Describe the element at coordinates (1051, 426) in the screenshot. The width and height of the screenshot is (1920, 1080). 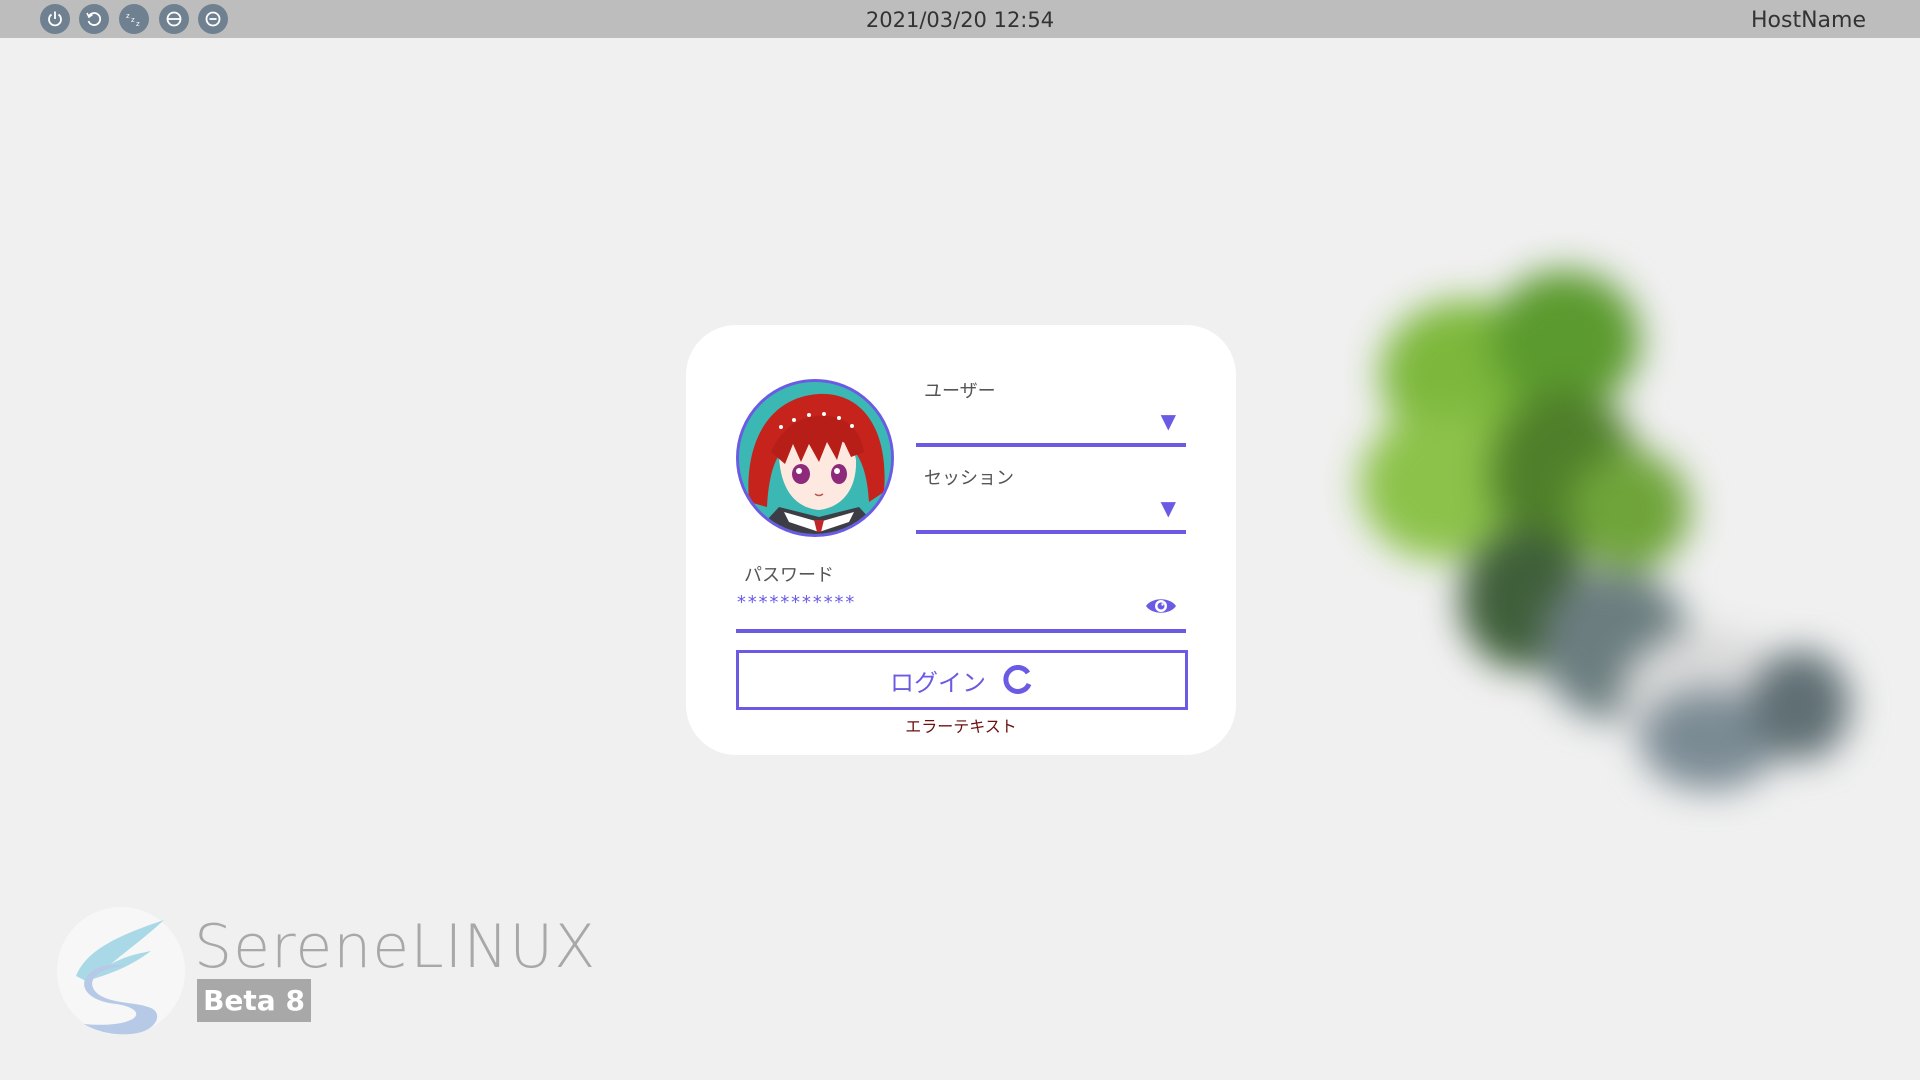
I see `user-select: ▼` at that location.